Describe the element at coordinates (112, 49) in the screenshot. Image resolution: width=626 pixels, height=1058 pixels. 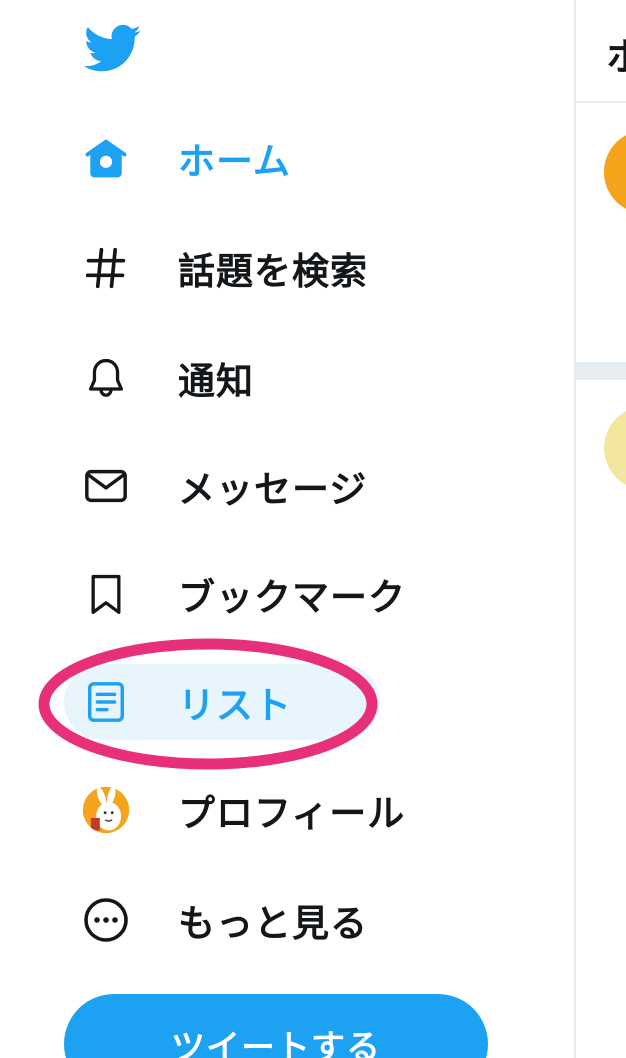
I see `twitter-logo-icon` at that location.